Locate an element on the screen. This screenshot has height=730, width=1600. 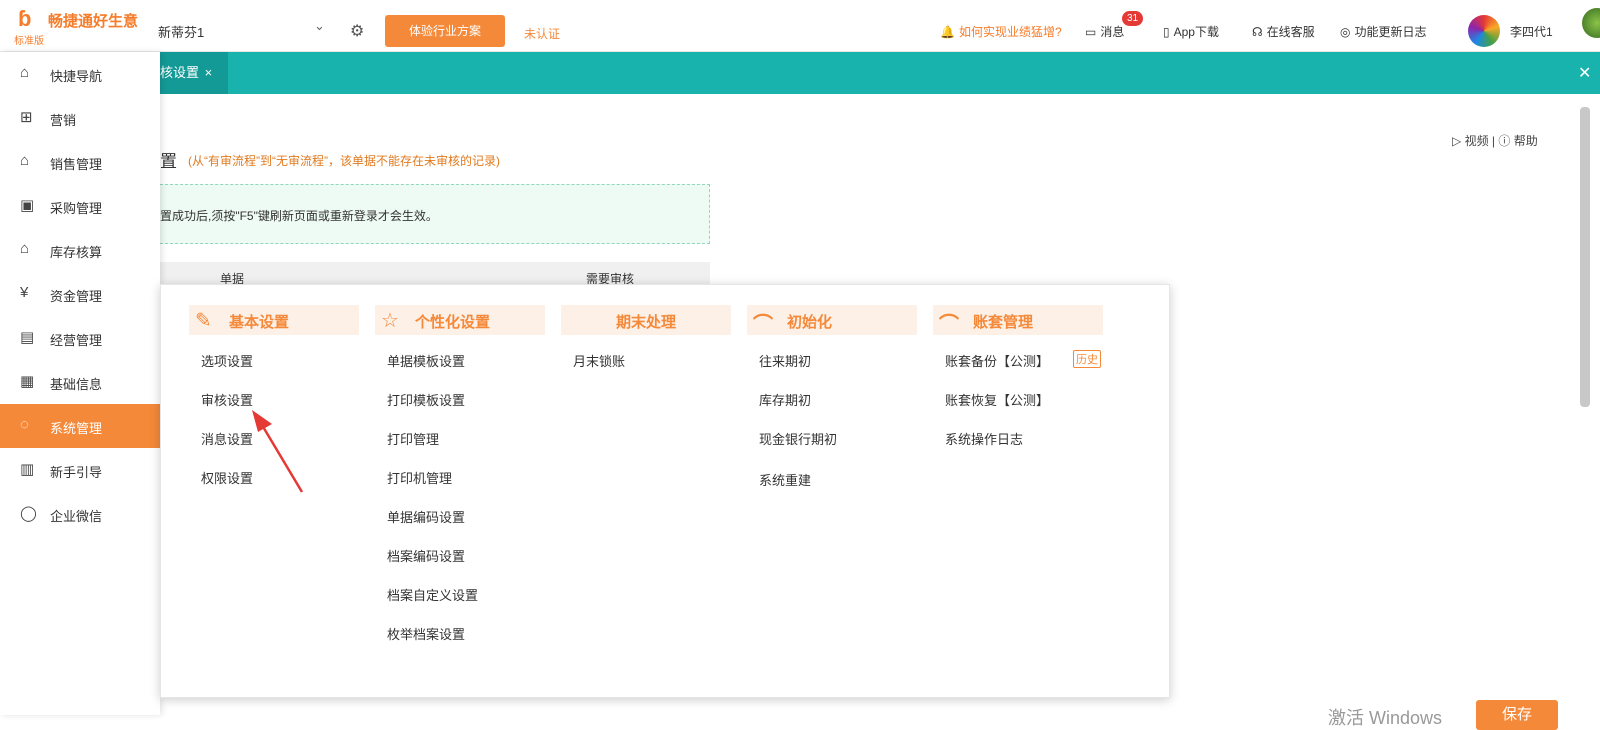
menu-column-title: 账套管理 is located at coordinates (1003, 322).